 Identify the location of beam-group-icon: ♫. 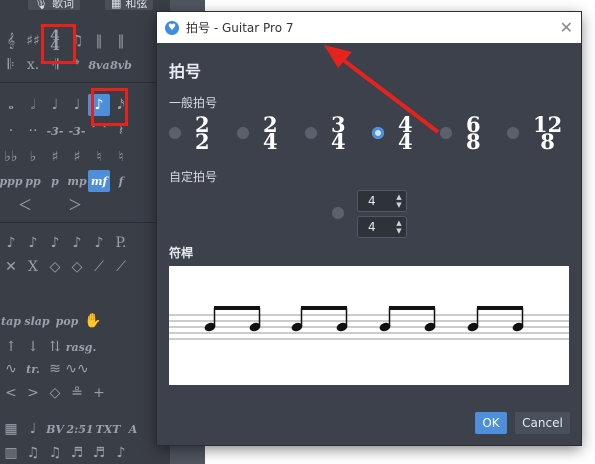
(33, 453).